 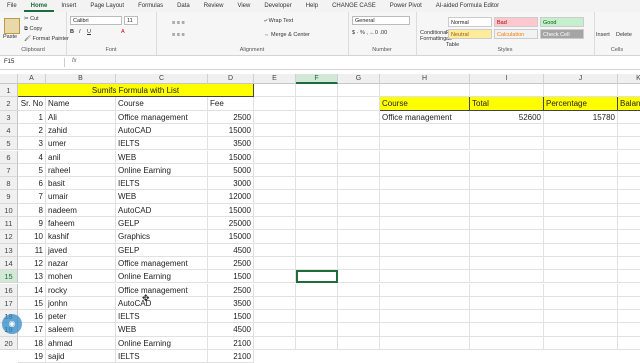 I want to click on cell-fee: 15000, so click(x=231, y=237).